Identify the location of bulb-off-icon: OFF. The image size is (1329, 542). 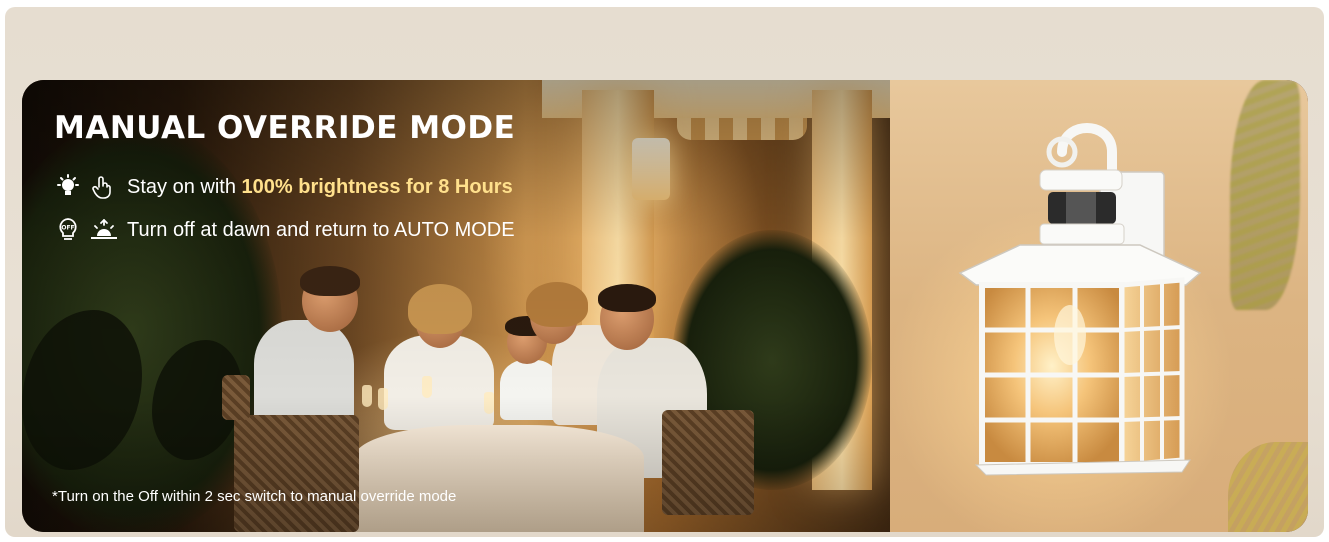
(68, 230).